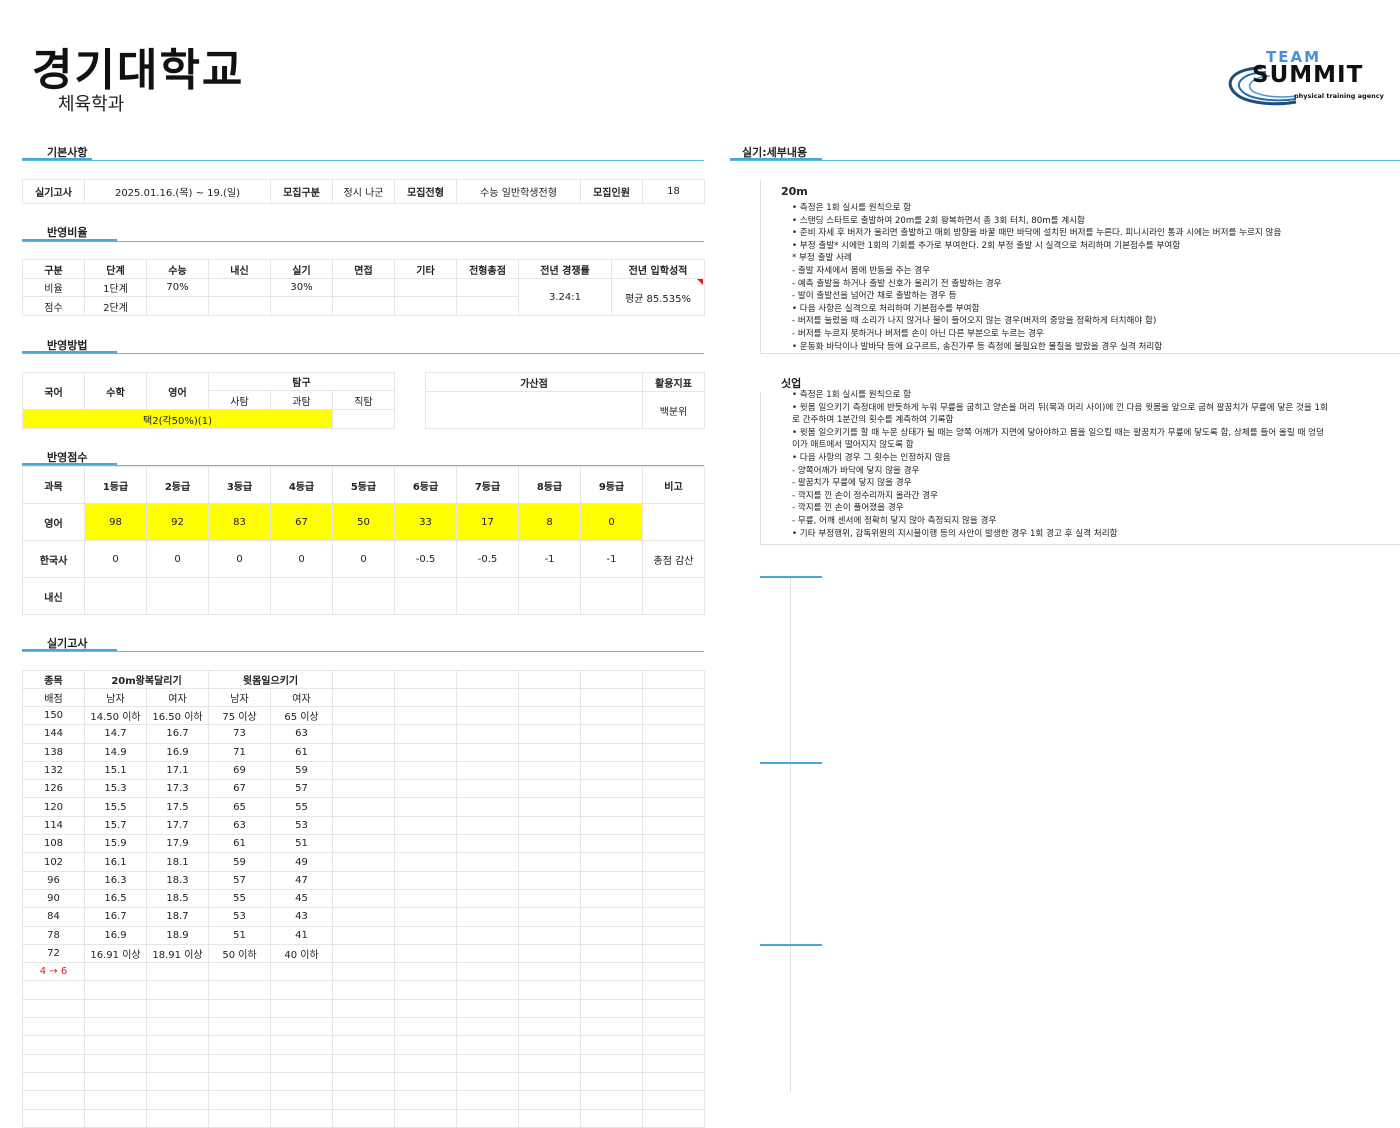 The height and width of the screenshot is (1128, 1400). What do you see at coordinates (177, 825) in the screenshot?
I see `practical-record: 17.7` at bounding box center [177, 825].